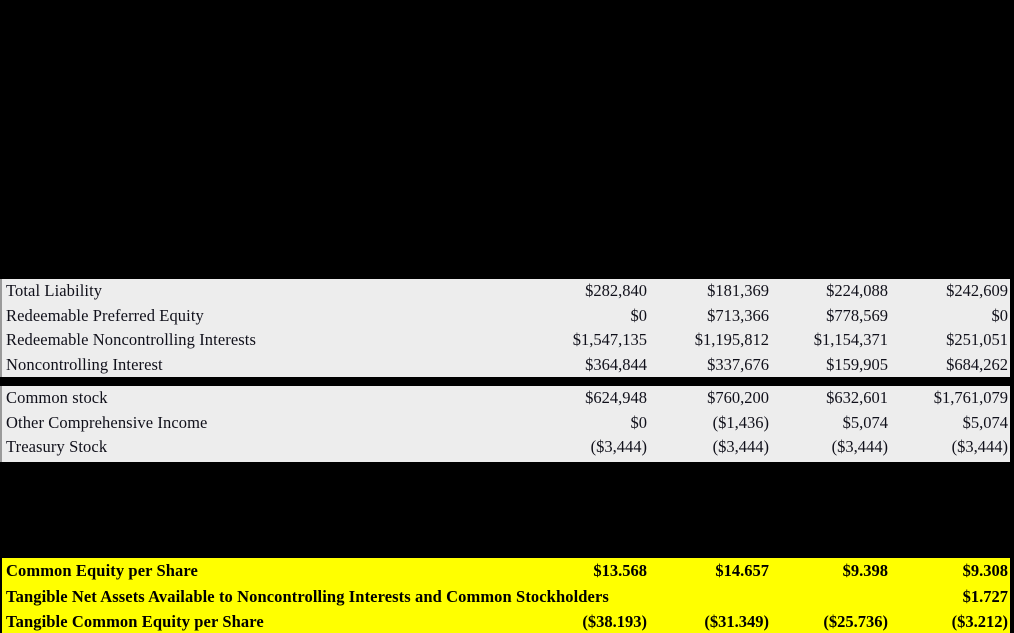  Describe the element at coordinates (57, 397) in the screenshot. I see `row-label: Common stock` at that location.